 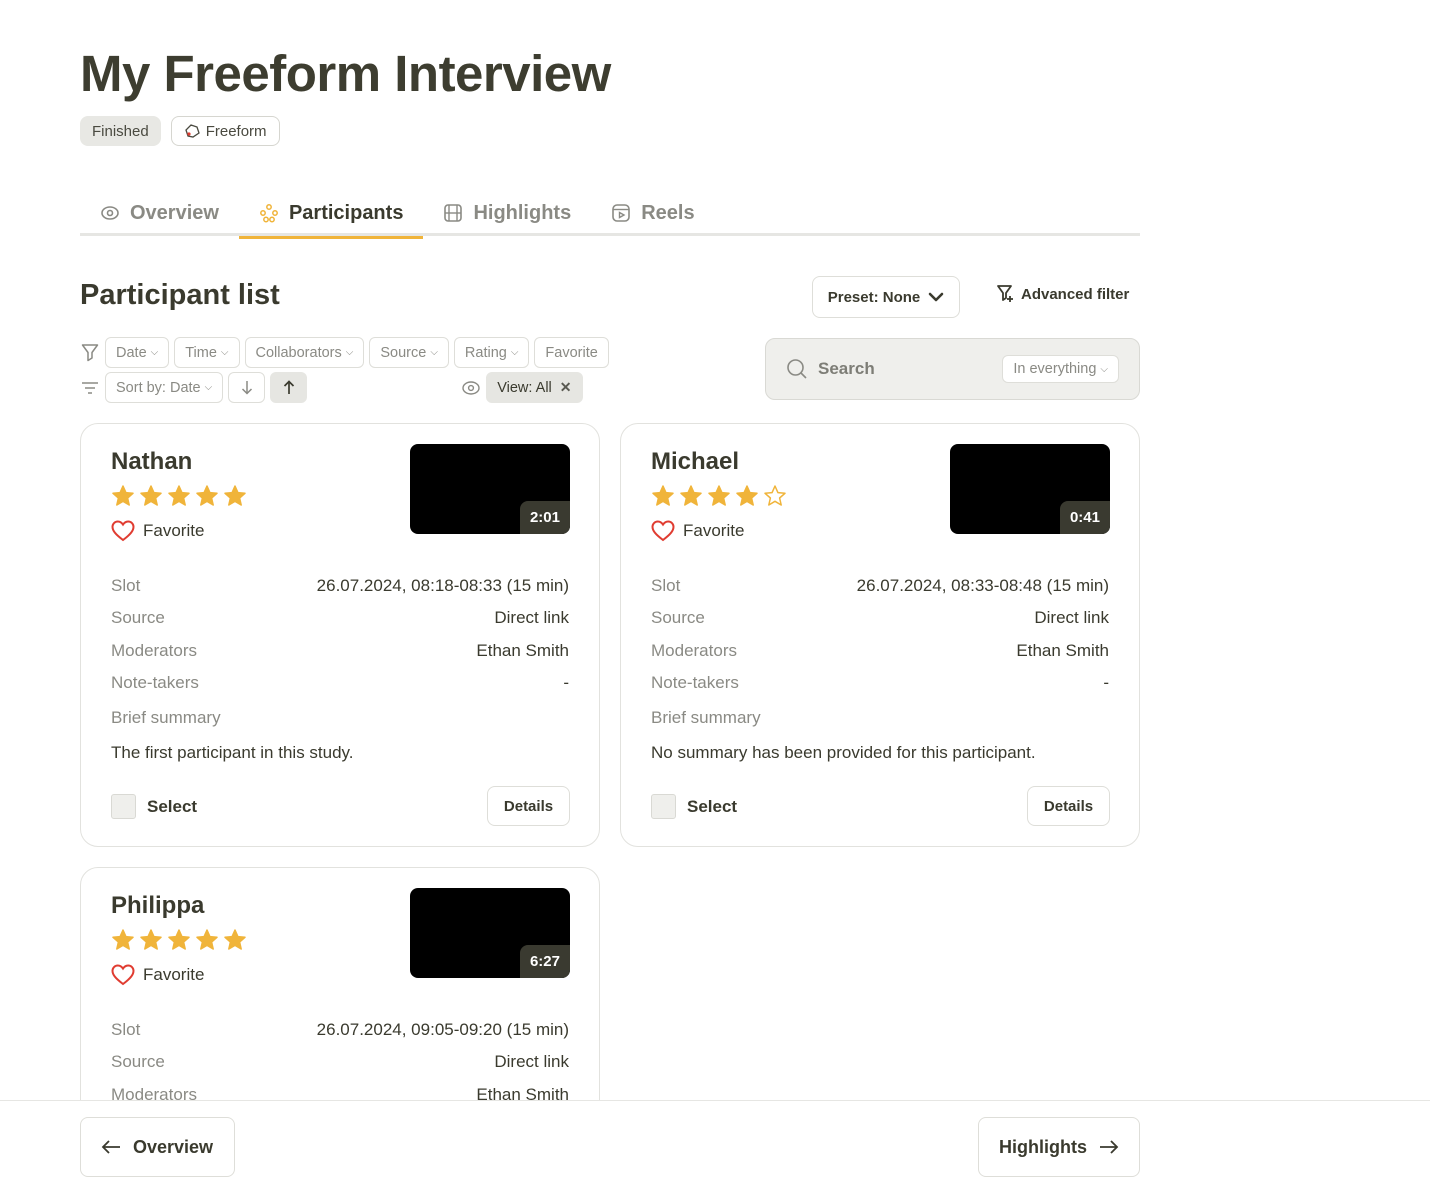 What do you see at coordinates (346, 212) in the screenshot?
I see `tab-participants-label: Participants` at bounding box center [346, 212].